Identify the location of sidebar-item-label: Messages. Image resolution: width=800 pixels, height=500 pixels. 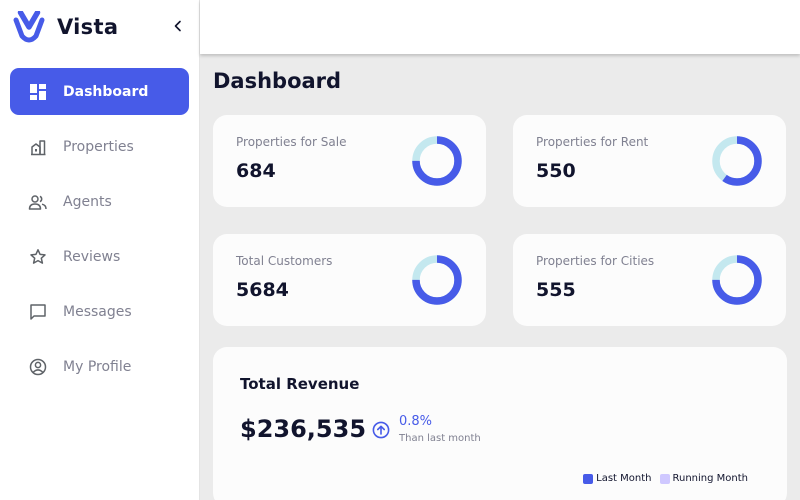
(97, 311).